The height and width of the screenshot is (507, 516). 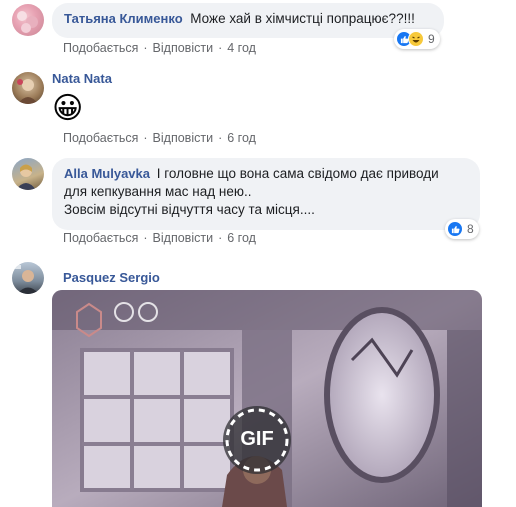 What do you see at coordinates (68, 108) in the screenshot?
I see `emoji-sticker: 😀` at bounding box center [68, 108].